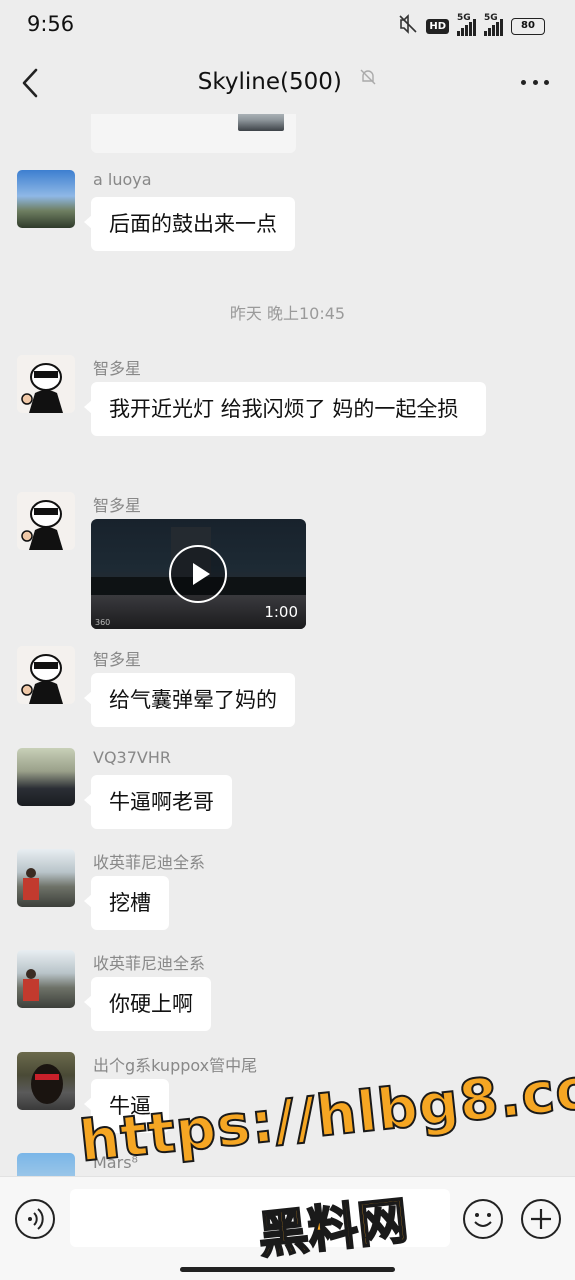 This screenshot has width=575, height=1280. Describe the element at coordinates (368, 79) in the screenshot. I see `bell-off-icon` at that location.